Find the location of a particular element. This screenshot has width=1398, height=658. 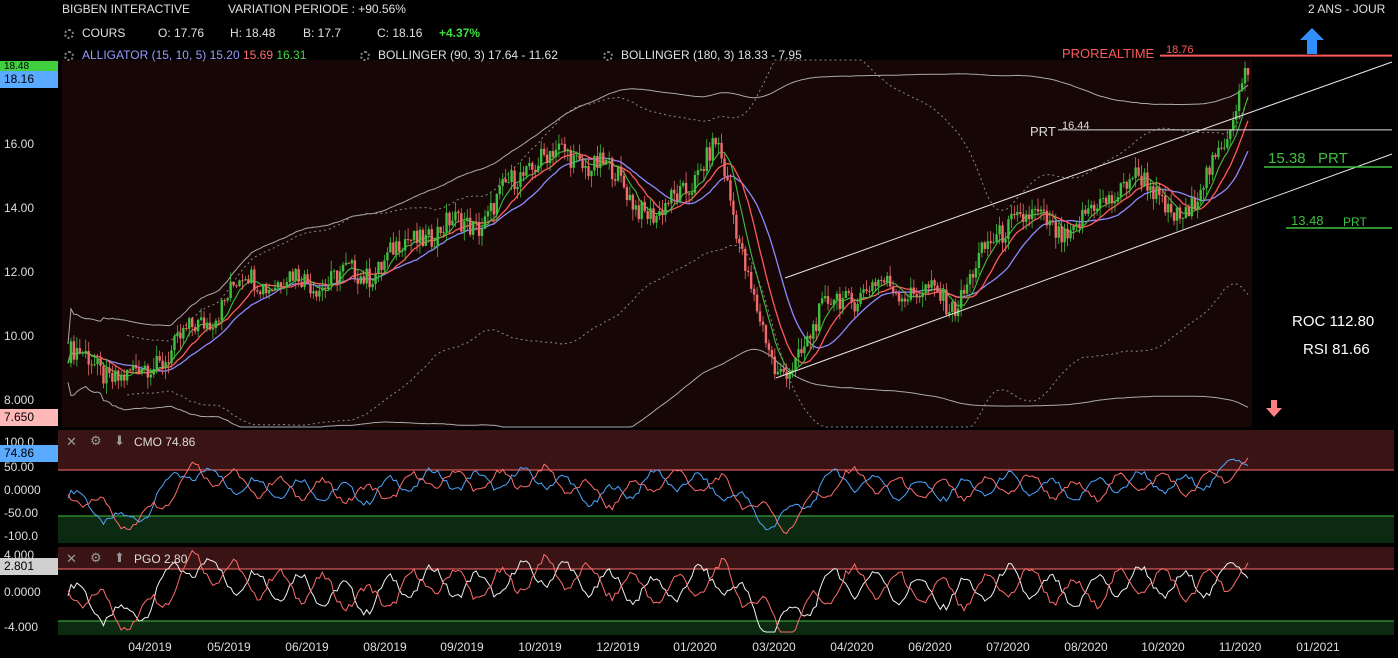

arrow-up-icon: ⬆ is located at coordinates (119, 558).